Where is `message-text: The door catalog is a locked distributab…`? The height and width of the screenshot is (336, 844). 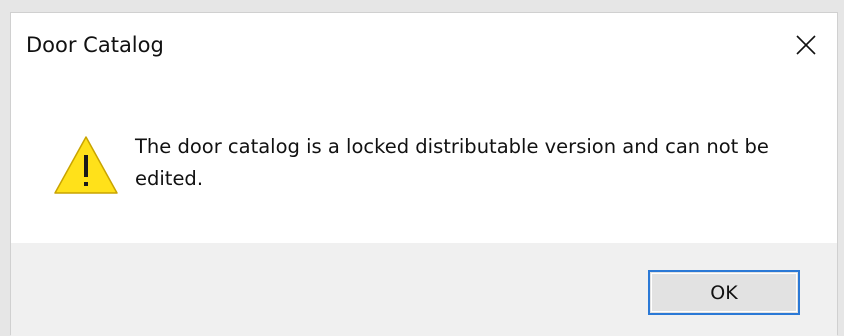
message-text: The door catalog is a locked distributab… is located at coordinates (452, 162).